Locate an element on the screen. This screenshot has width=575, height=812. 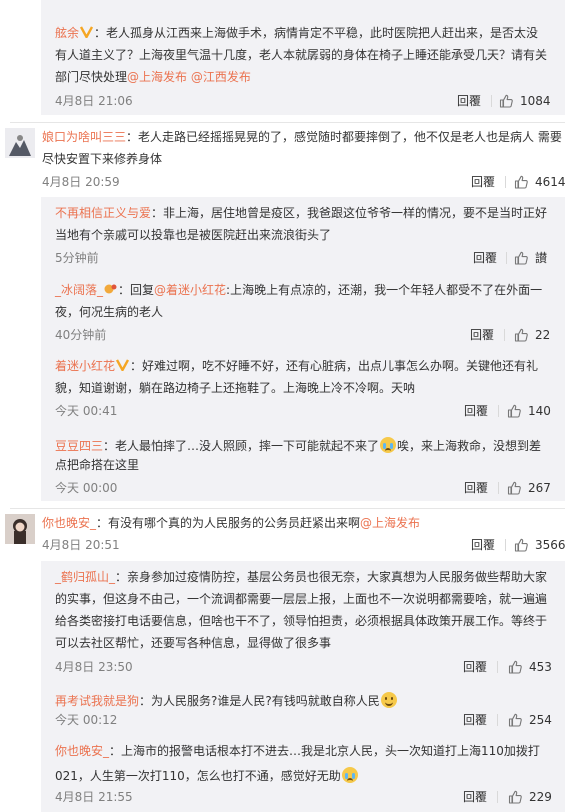
comment-time: 4月8日 20:51 is located at coordinates (81, 545).